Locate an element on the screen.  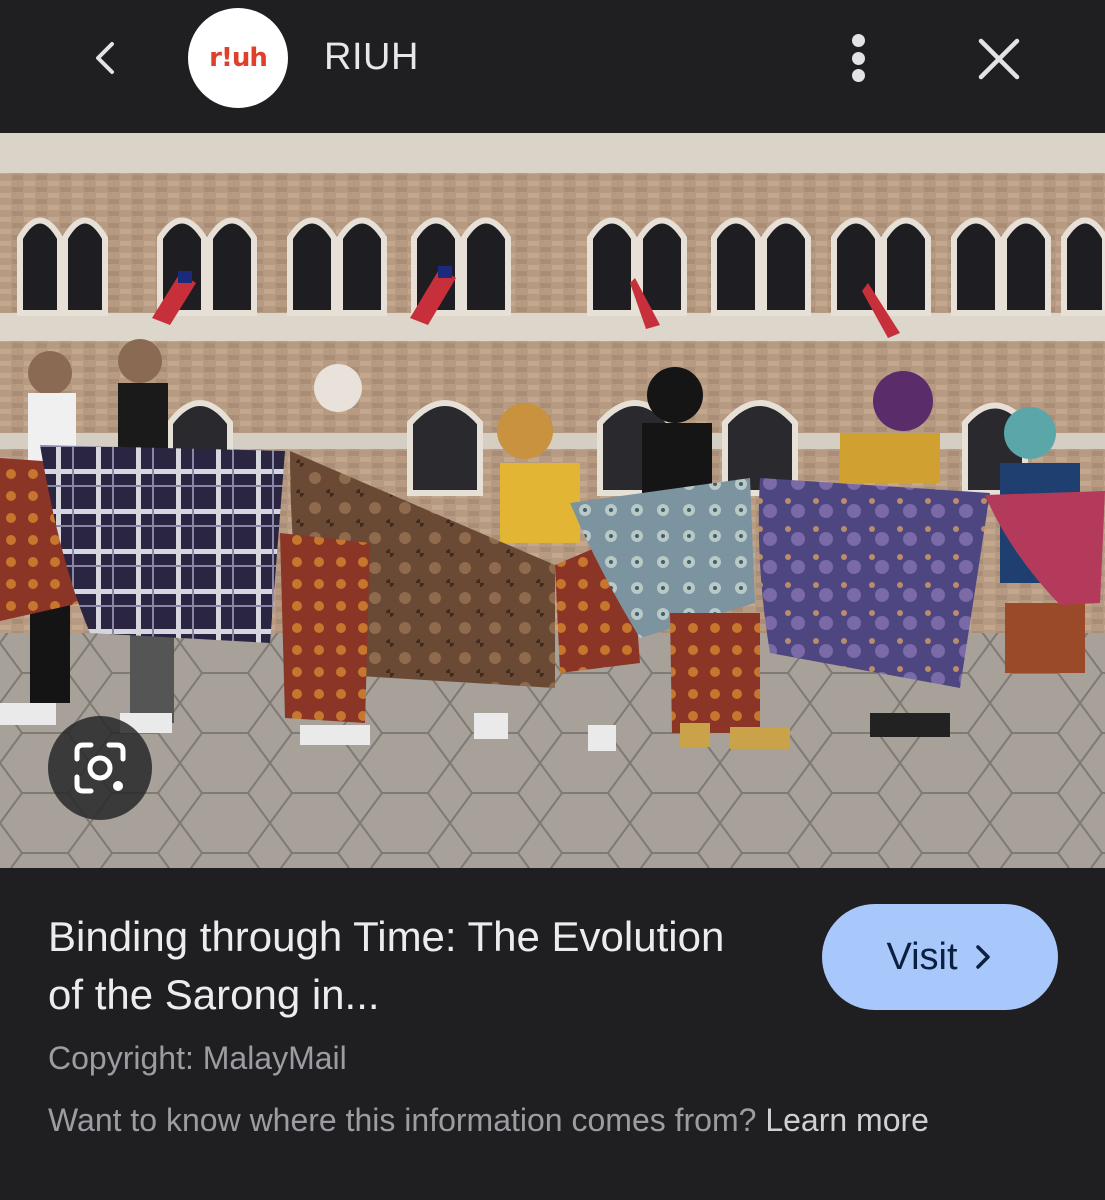
close-button is located at coordinates (999, 59).